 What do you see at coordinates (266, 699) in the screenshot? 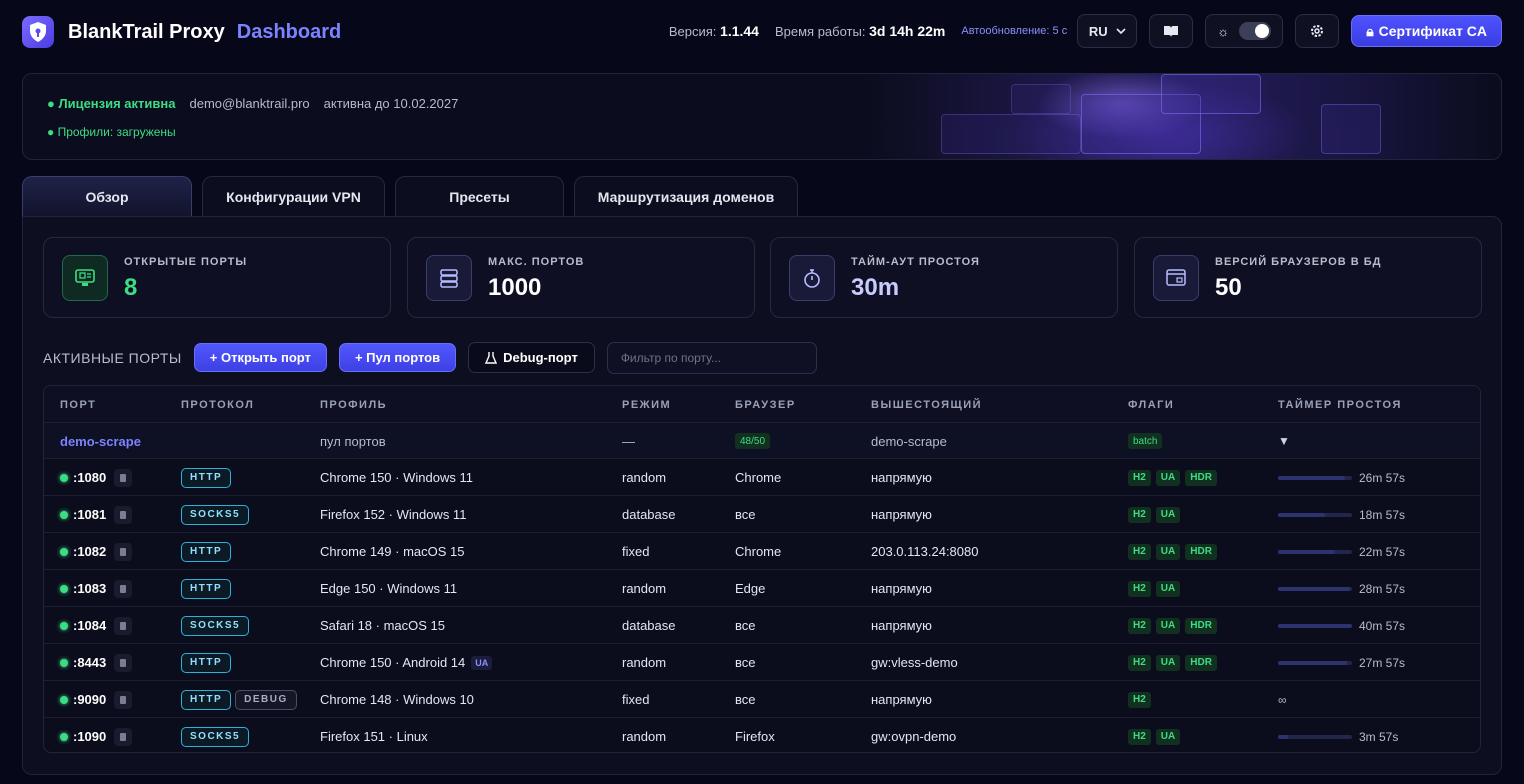
I see `protocol-badge: DEBUG` at bounding box center [266, 699].